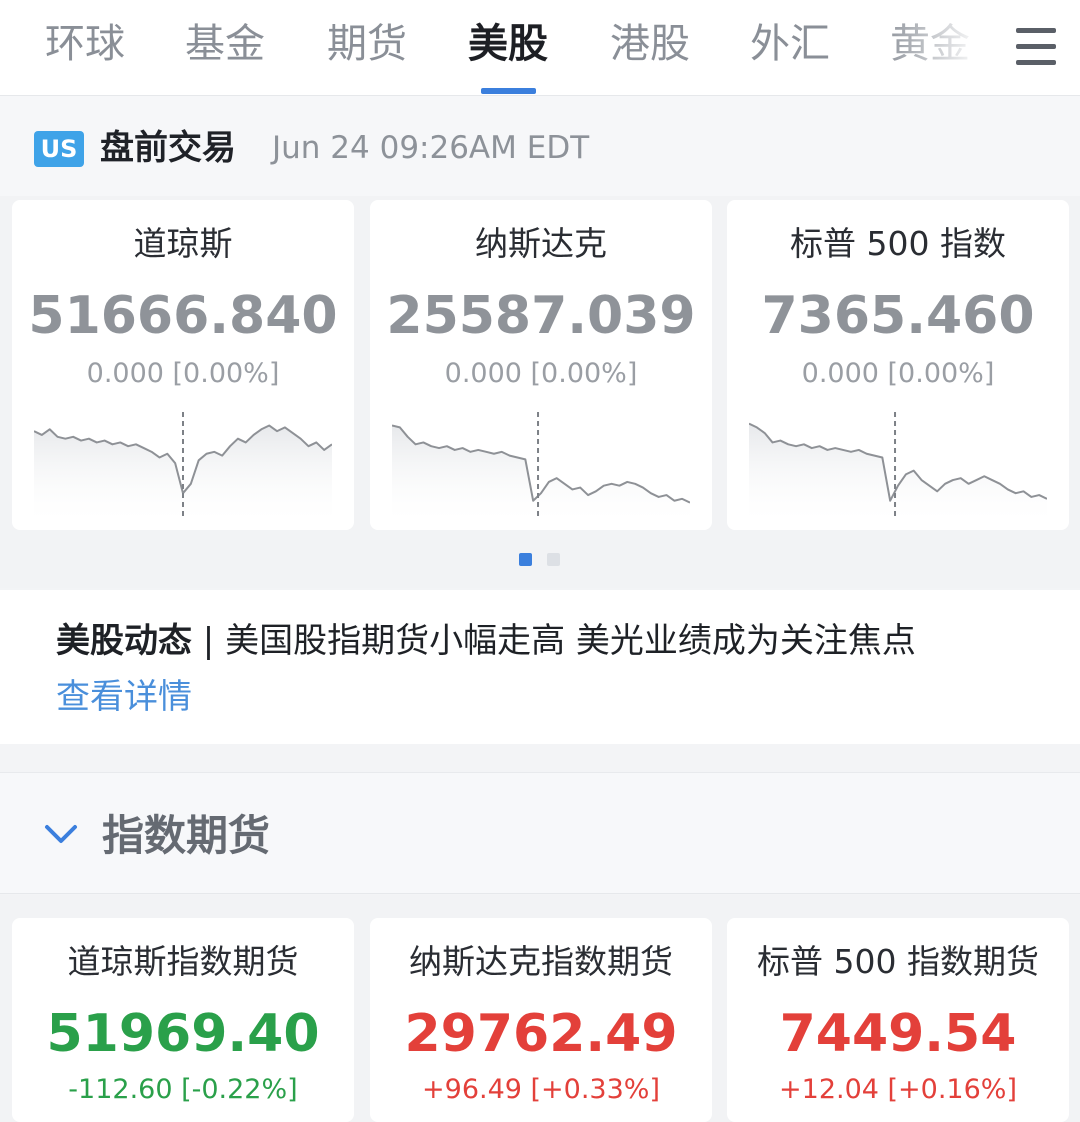  What do you see at coordinates (183, 1089) in the screenshot?
I see `futures-change: -112.60 [-0.22%]` at bounding box center [183, 1089].